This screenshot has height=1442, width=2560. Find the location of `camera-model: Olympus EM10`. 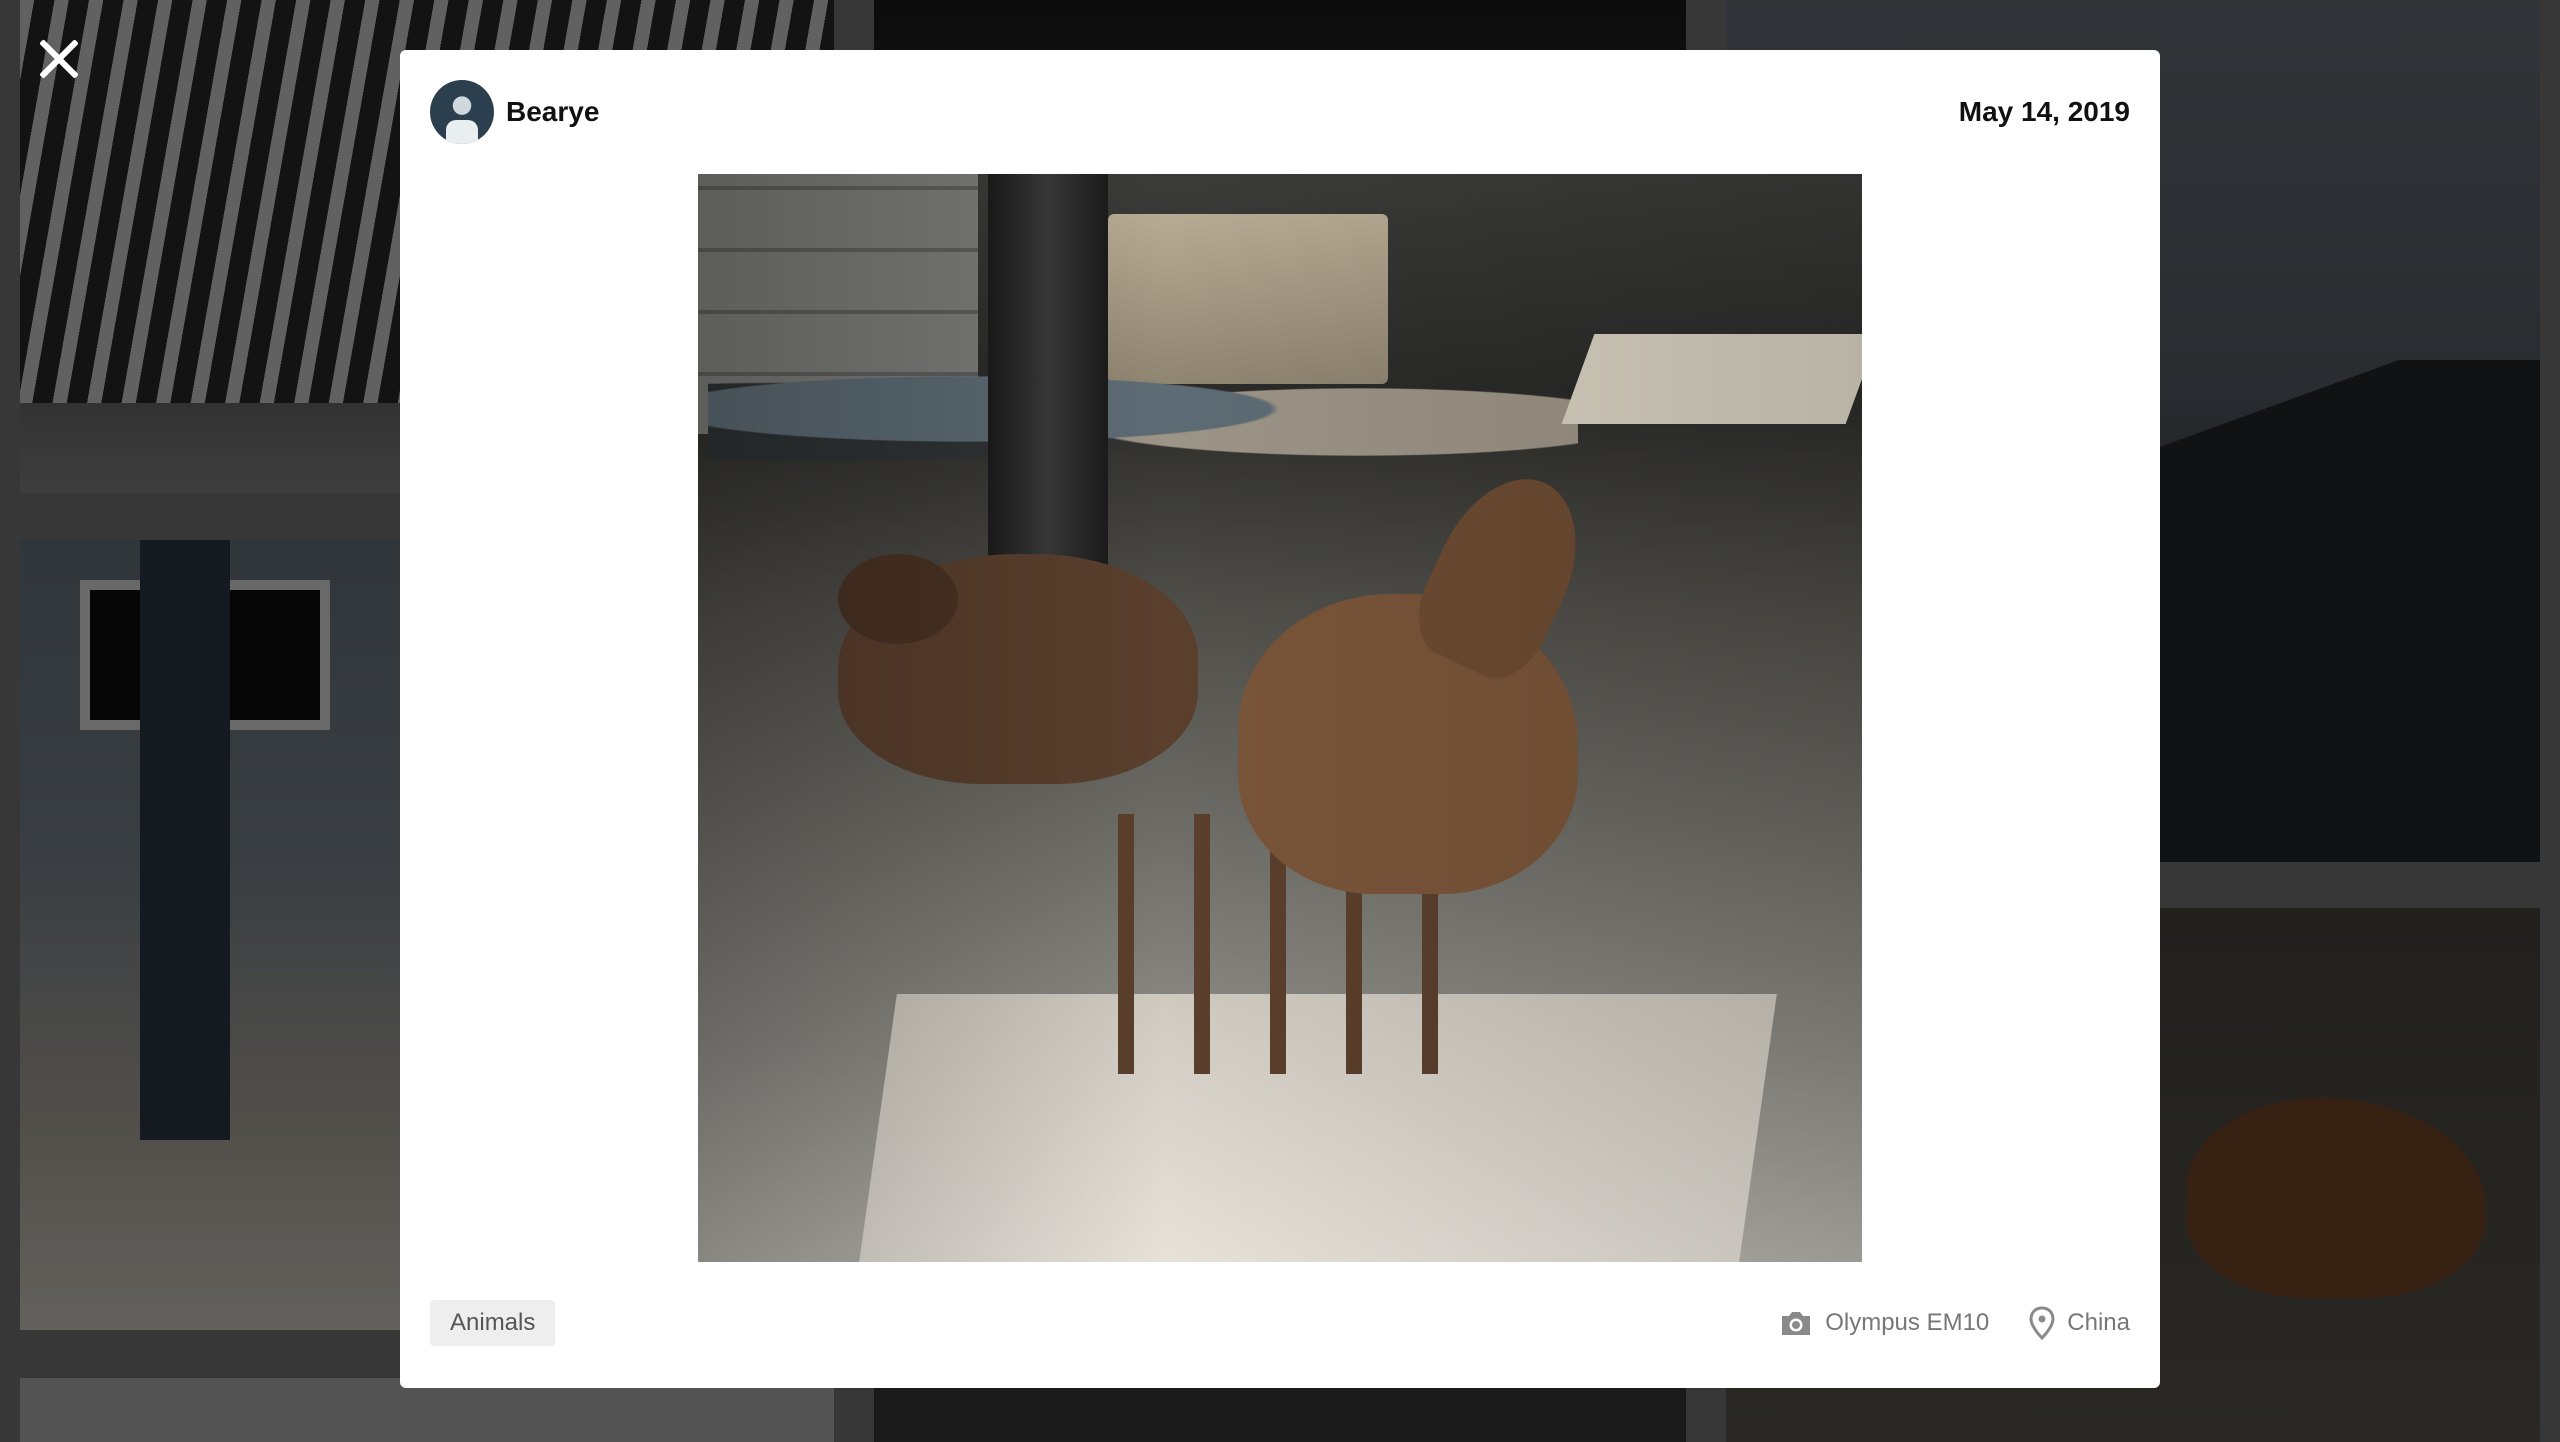

camera-model: Olympus EM10 is located at coordinates (1907, 1322).